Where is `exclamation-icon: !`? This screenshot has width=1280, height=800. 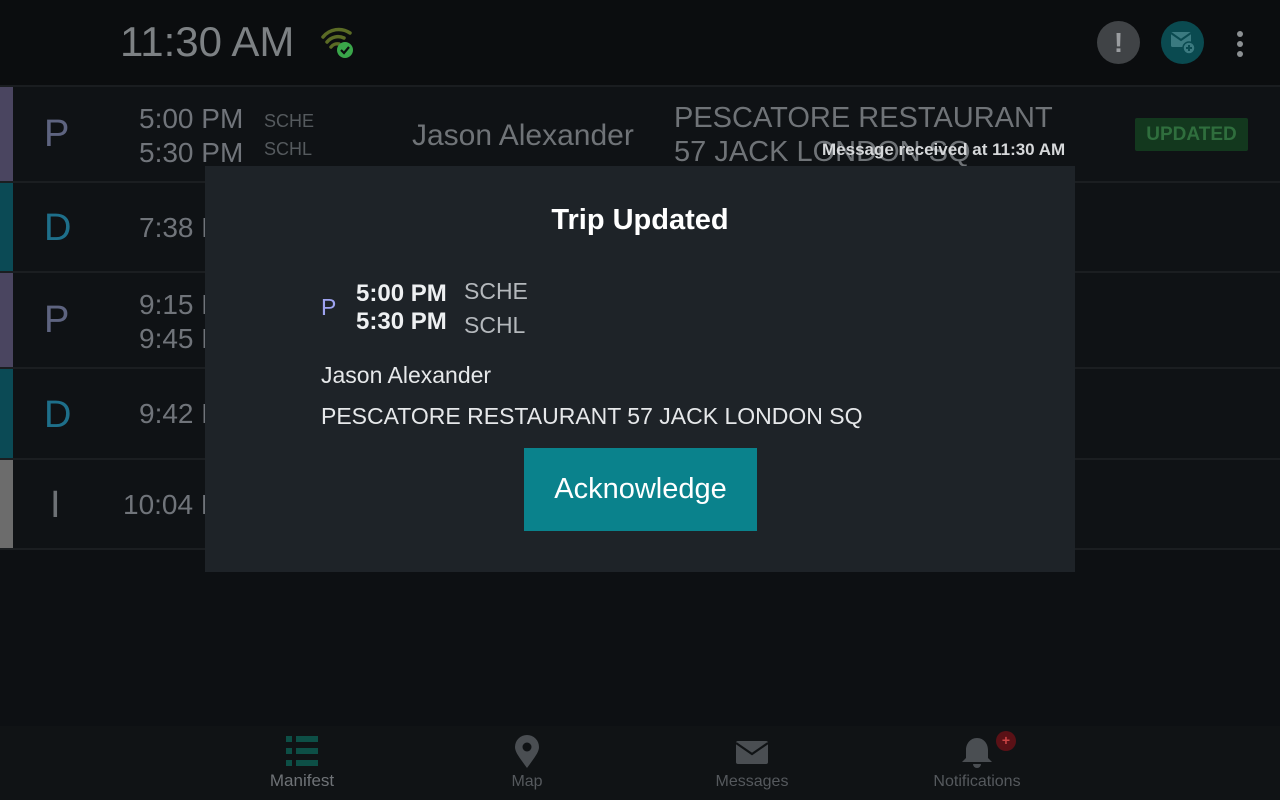
exclamation-icon: ! is located at coordinates (1118, 42).